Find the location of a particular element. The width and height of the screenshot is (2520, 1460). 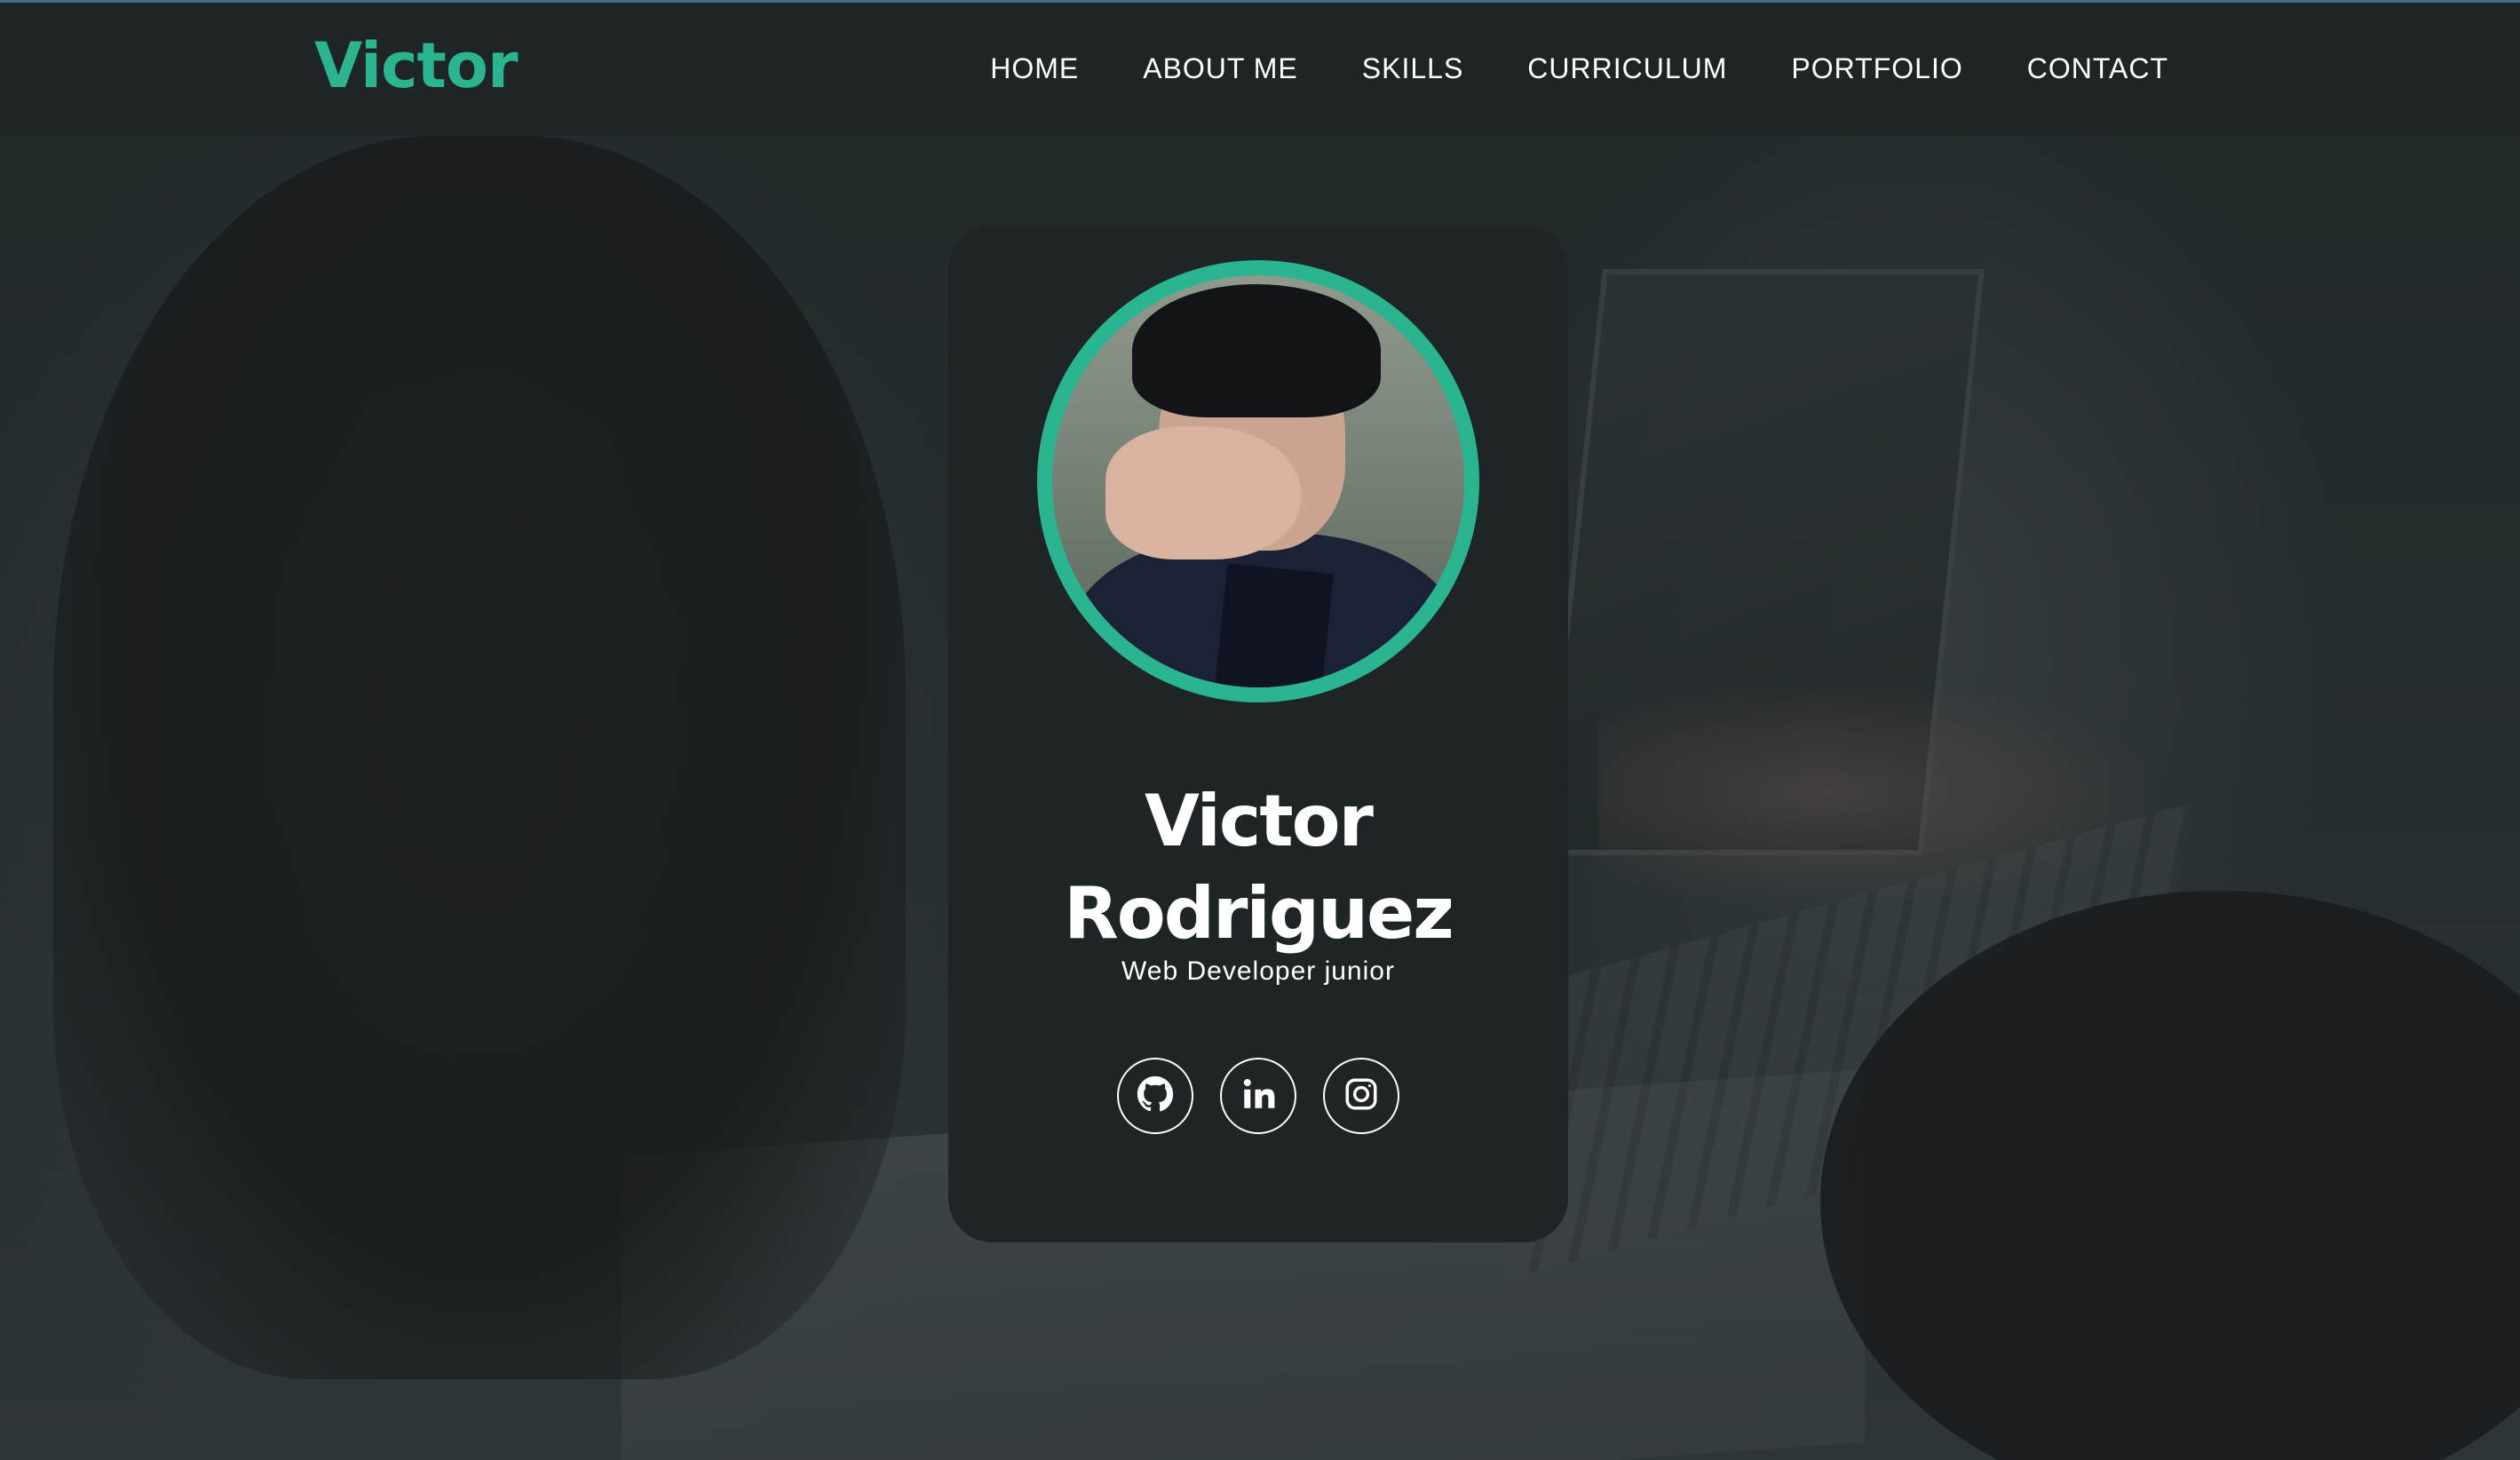

nav-item-home: HOME is located at coordinates (1034, 68).